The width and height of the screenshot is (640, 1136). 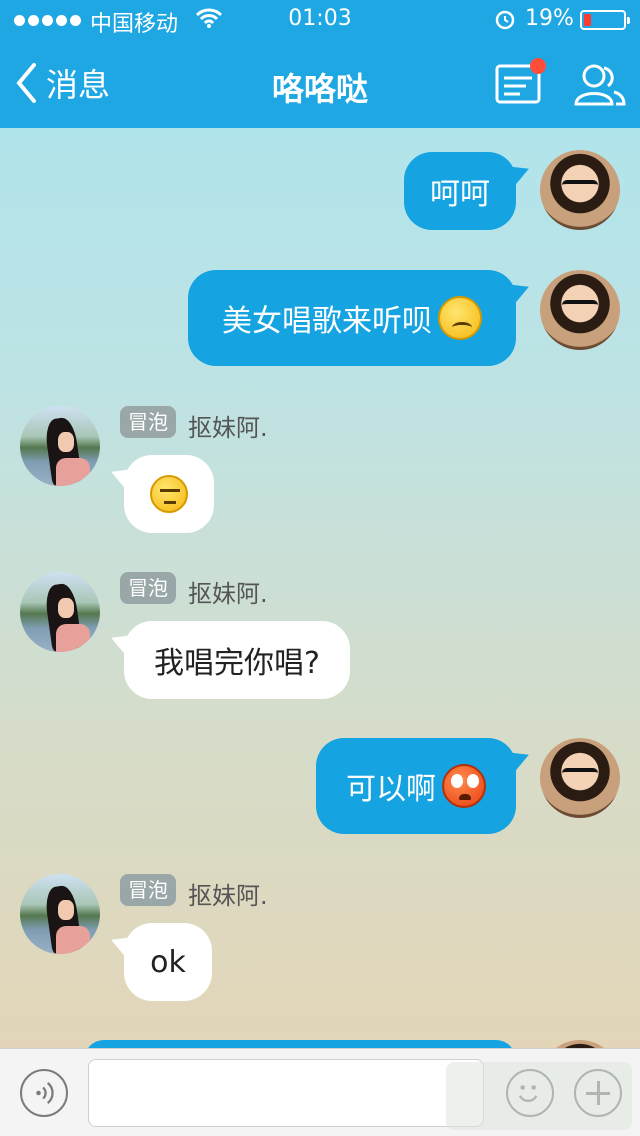 I want to click on shocked-face-icon, so click(x=464, y=786).